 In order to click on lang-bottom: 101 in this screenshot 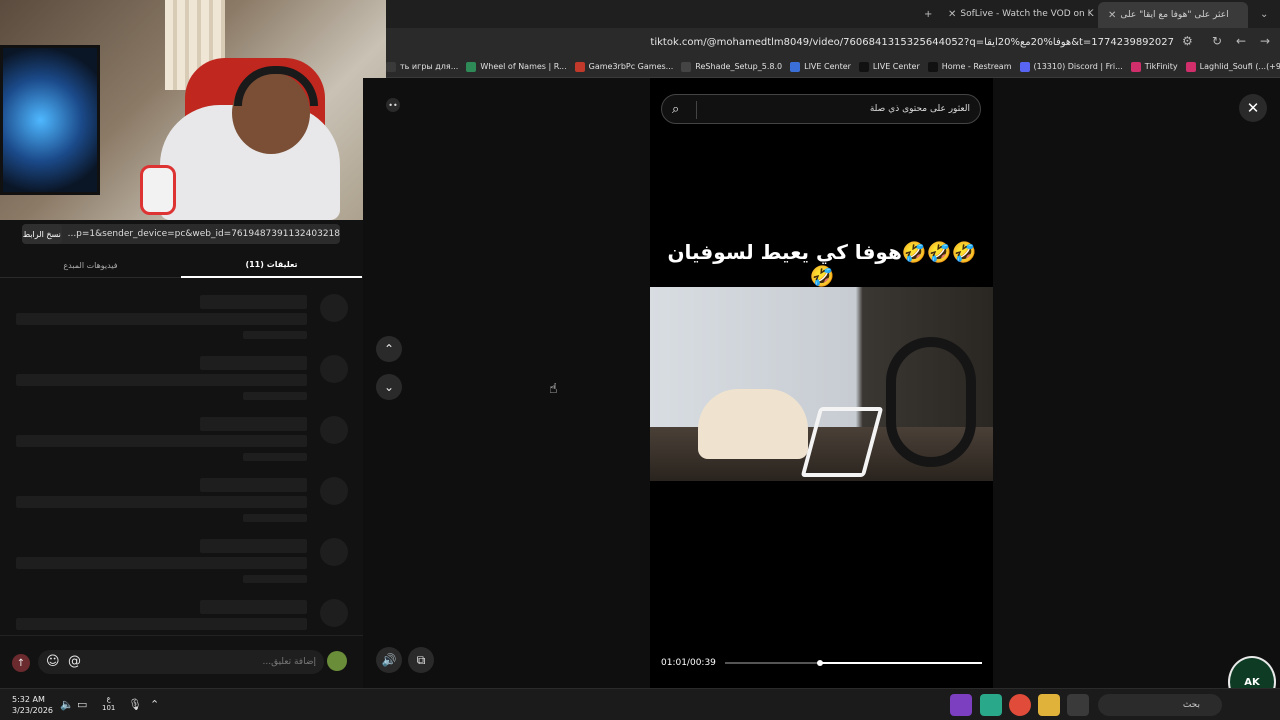, I will do `click(109, 708)`.